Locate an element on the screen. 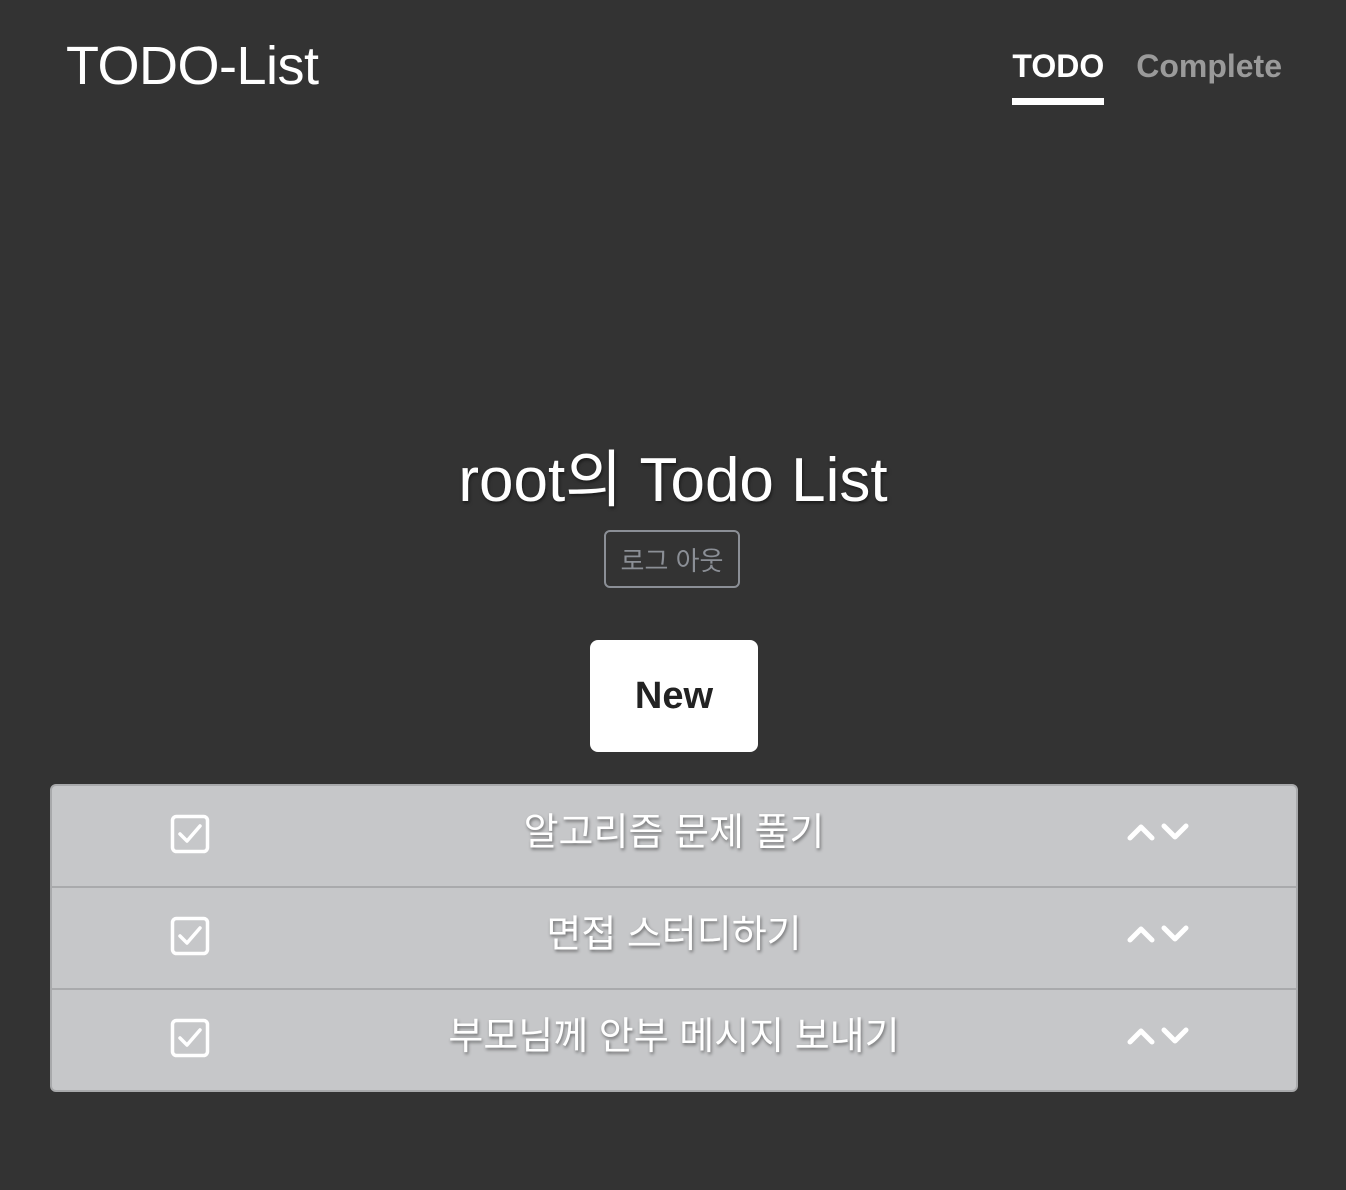 The height and width of the screenshot is (1190, 1346). todo-row: 알고리즘 문제 풀기 is located at coordinates (674, 837).